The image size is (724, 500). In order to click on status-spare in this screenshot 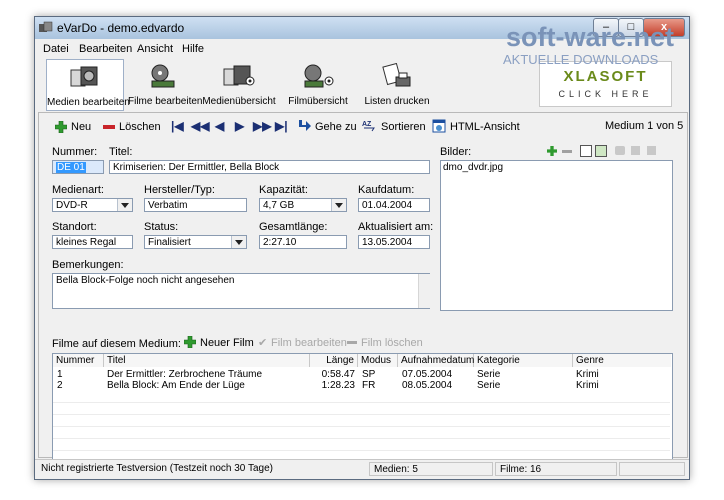, I will do `click(652, 469)`.